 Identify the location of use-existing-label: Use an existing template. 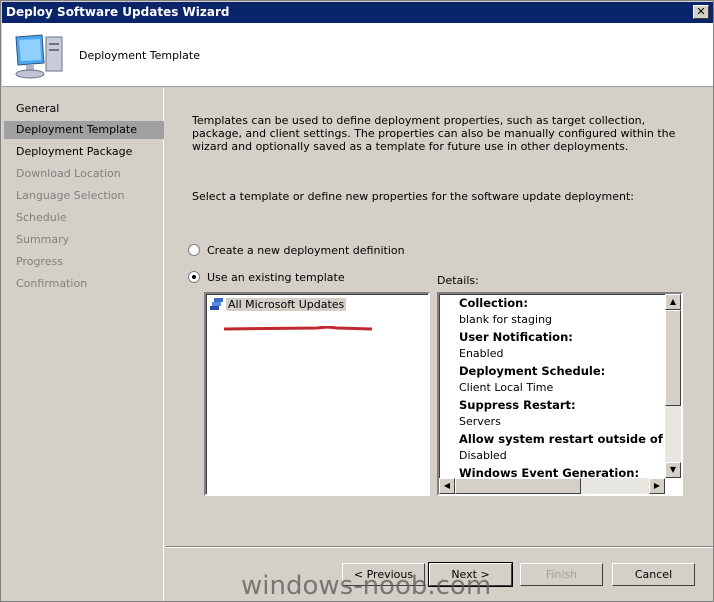
(276, 277).